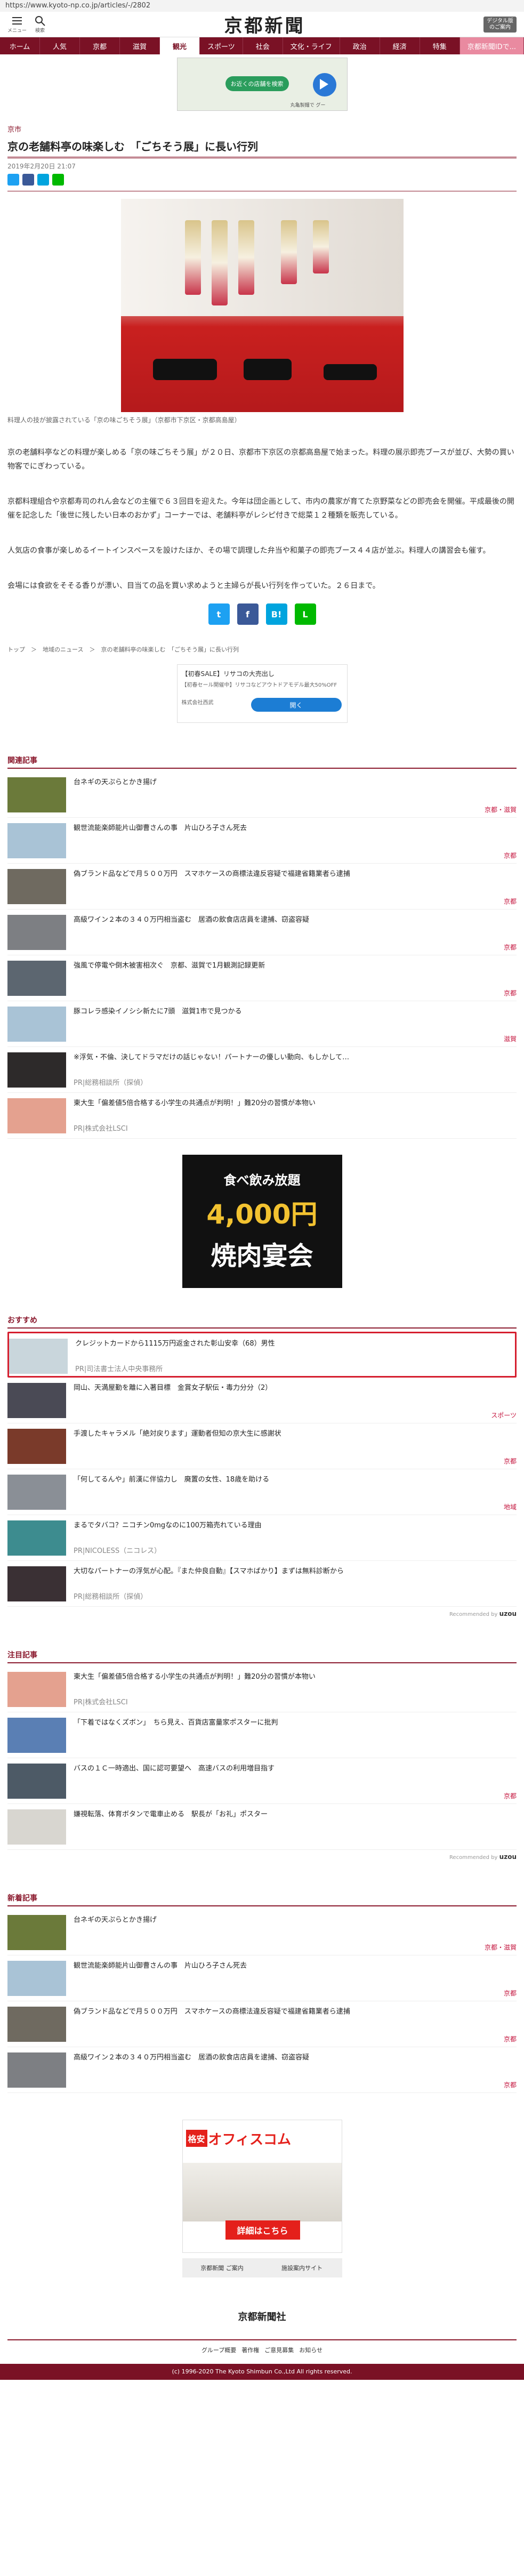 The width and height of the screenshot is (524, 2576). What do you see at coordinates (296, 705) in the screenshot?
I see `ad-open-button: 開く` at bounding box center [296, 705].